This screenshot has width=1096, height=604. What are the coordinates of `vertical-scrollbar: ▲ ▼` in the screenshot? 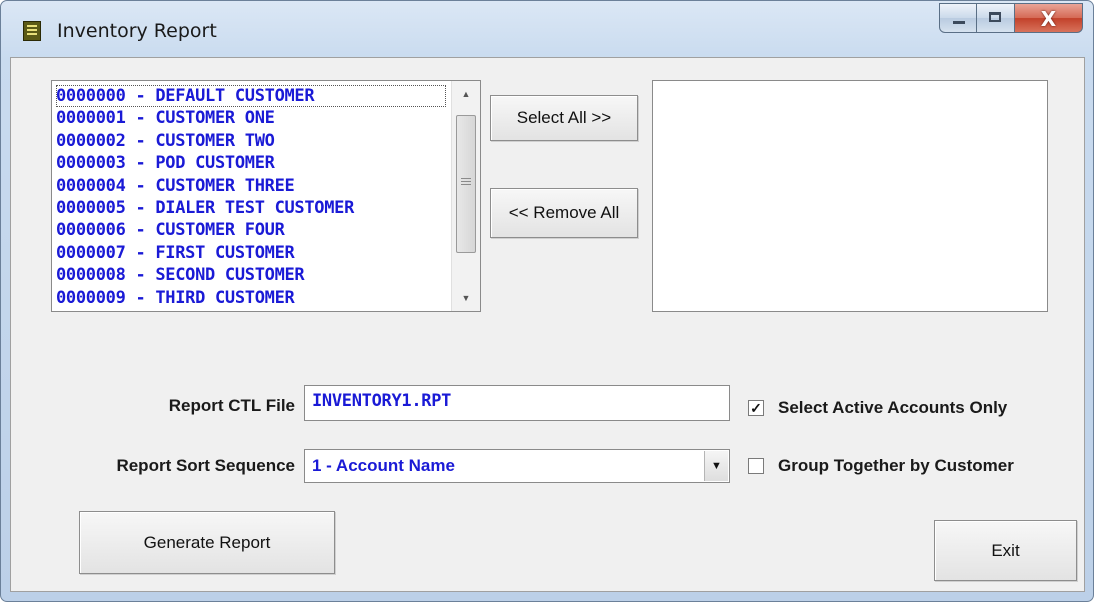 It's located at (465, 196).